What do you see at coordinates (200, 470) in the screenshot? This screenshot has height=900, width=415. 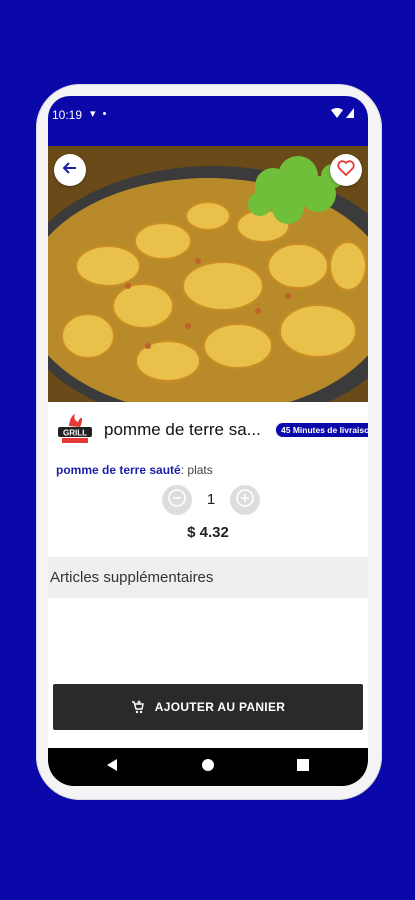 I see `product-category: plats` at bounding box center [200, 470].